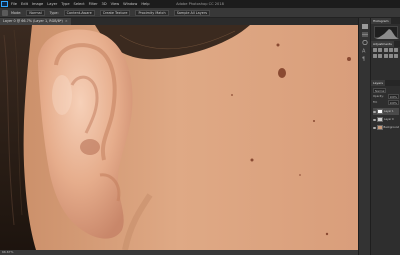  What do you see at coordinates (385, 50) in the screenshot?
I see `curves-icon` at bounding box center [385, 50].